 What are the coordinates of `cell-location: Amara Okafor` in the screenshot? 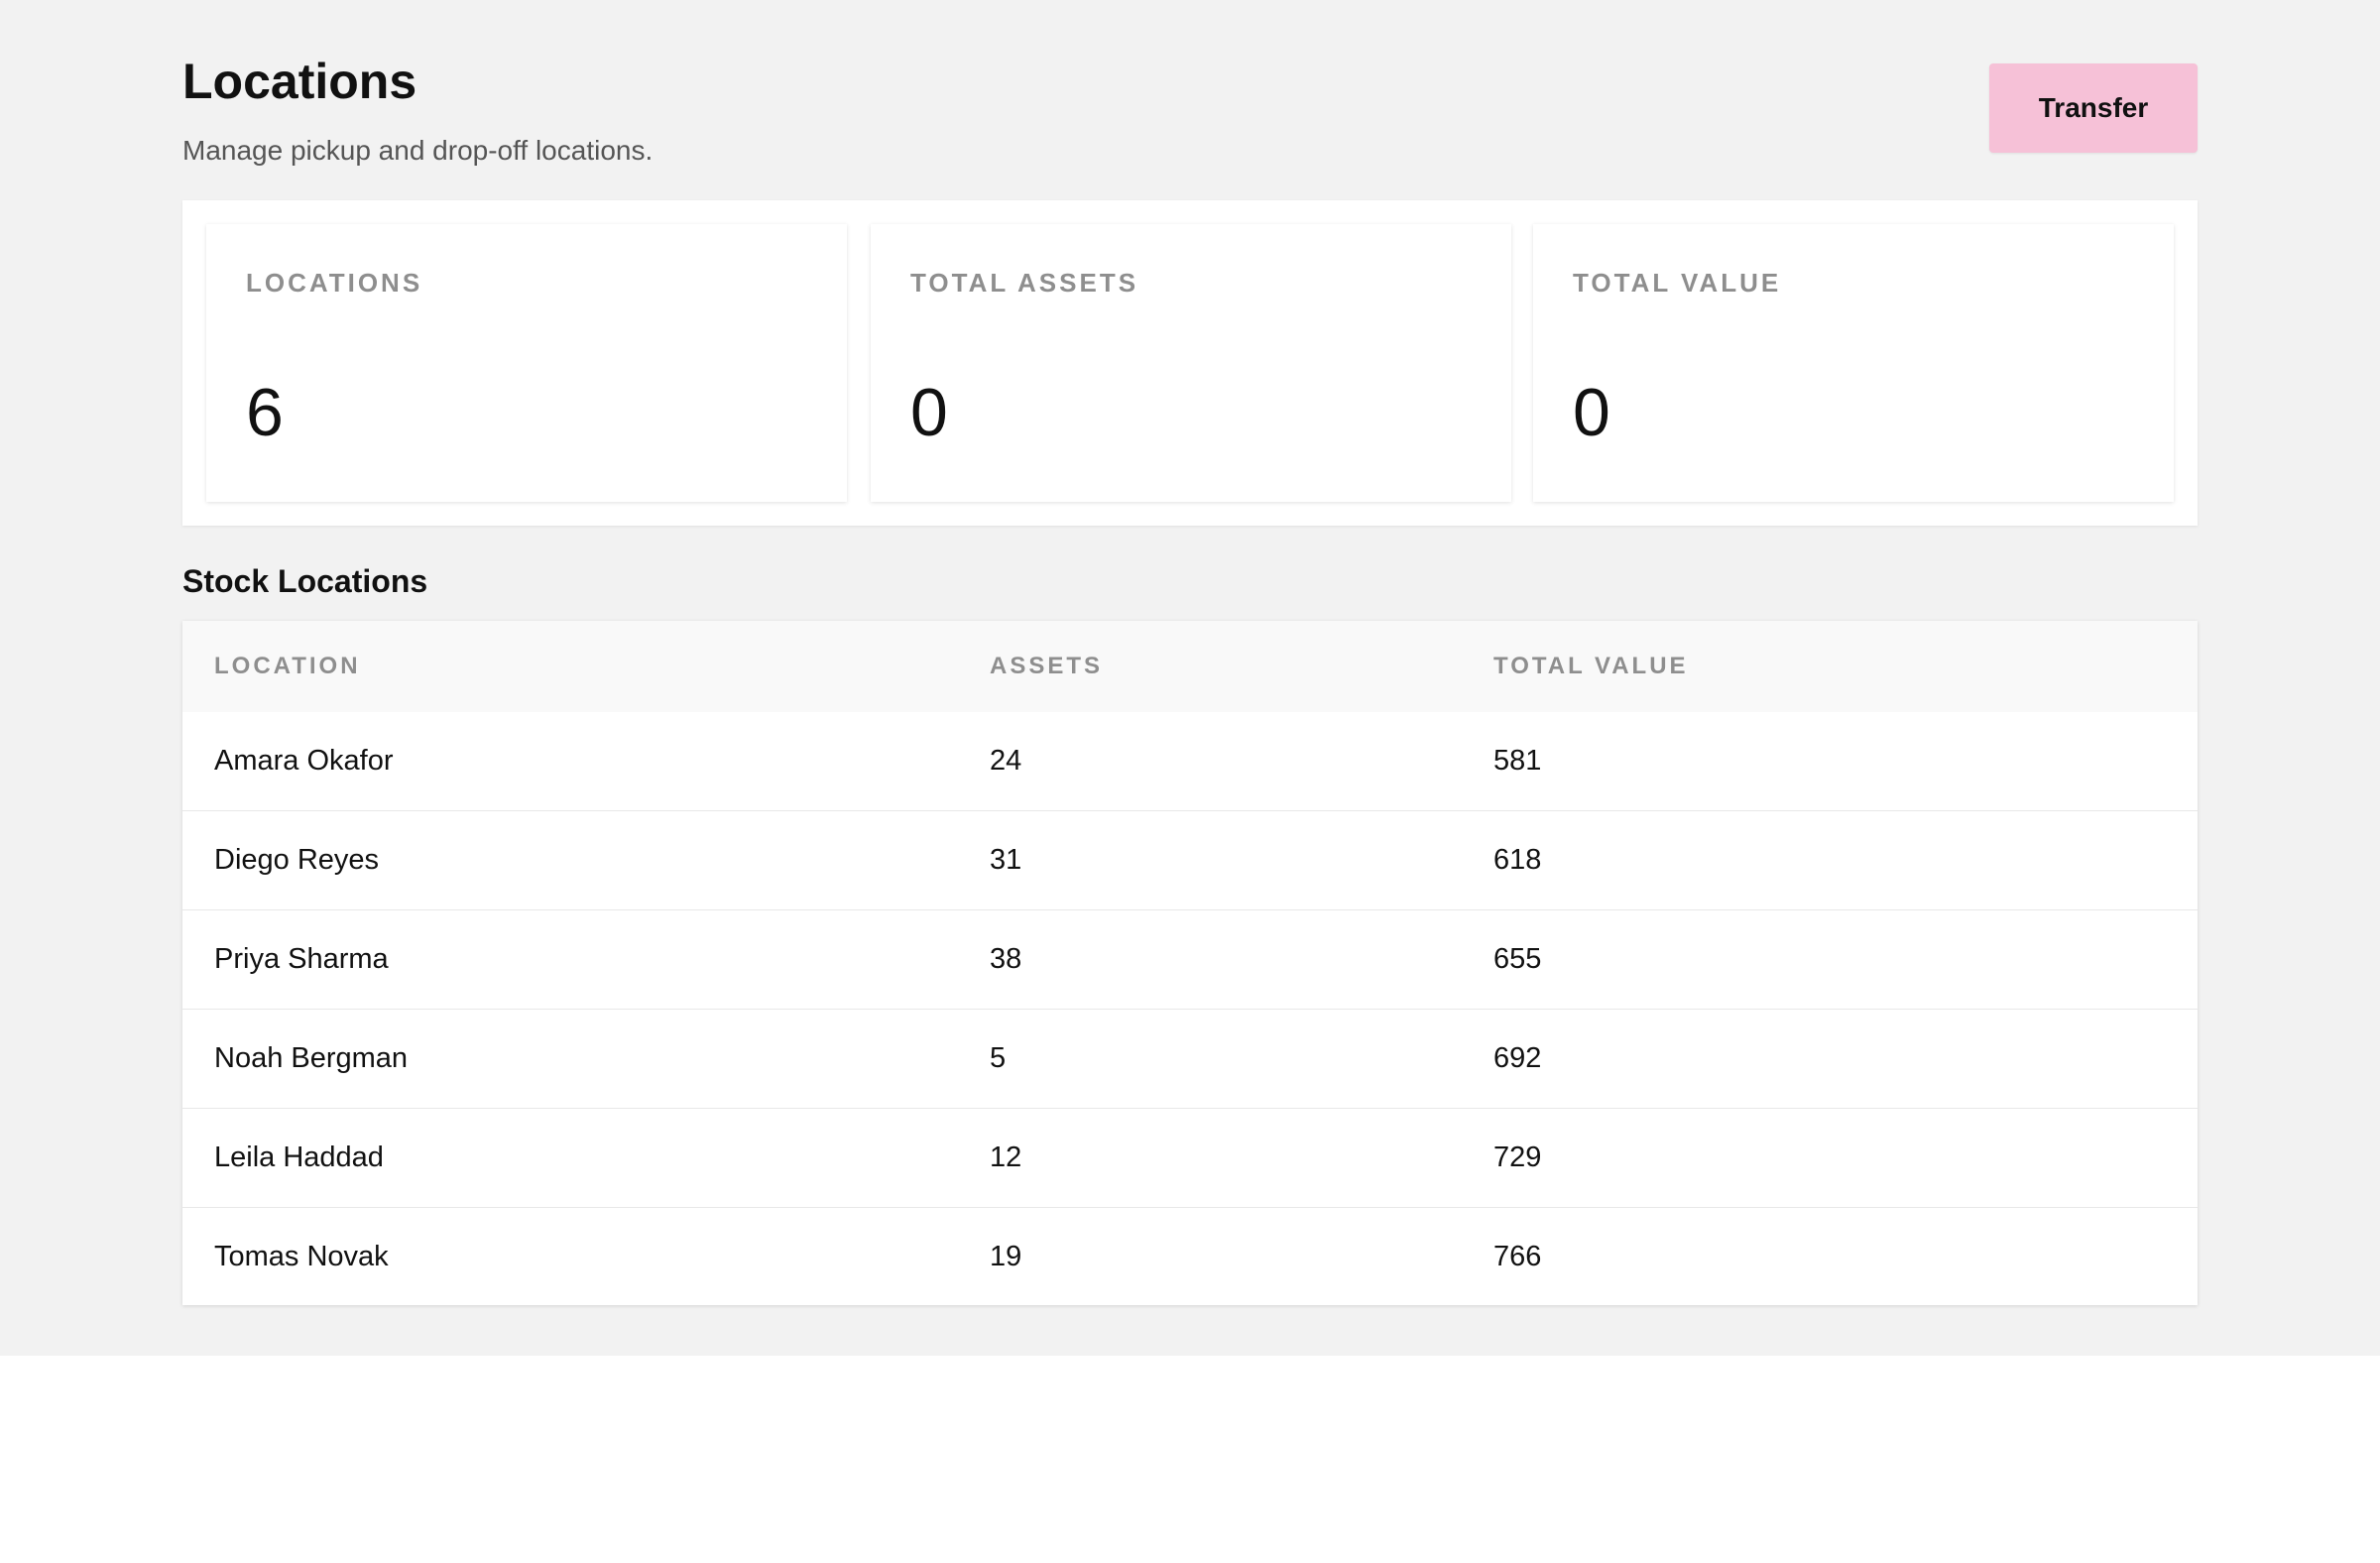 It's located at (304, 761).